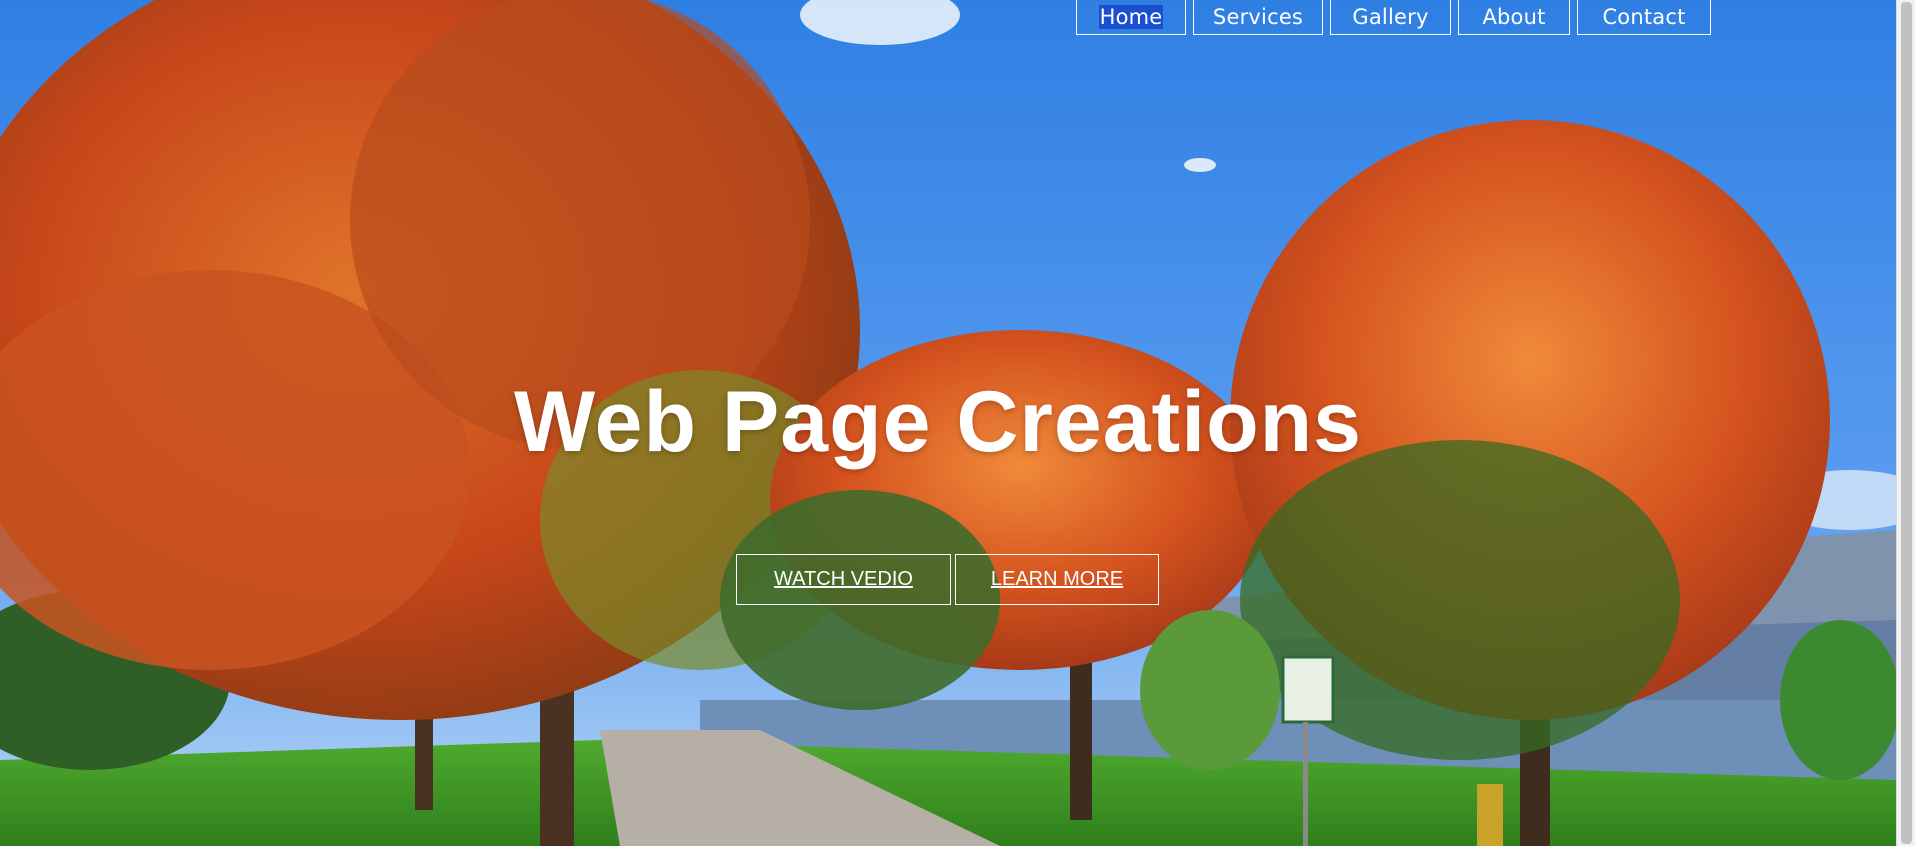 The height and width of the screenshot is (846, 1915). I want to click on nav-about-label: About, so click(1514, 17).